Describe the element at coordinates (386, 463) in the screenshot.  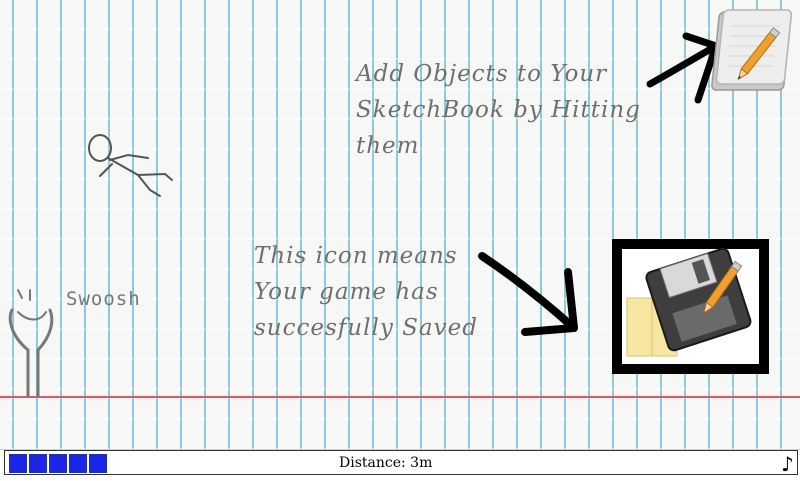
I see `distance-readout: Distance: 3m` at that location.